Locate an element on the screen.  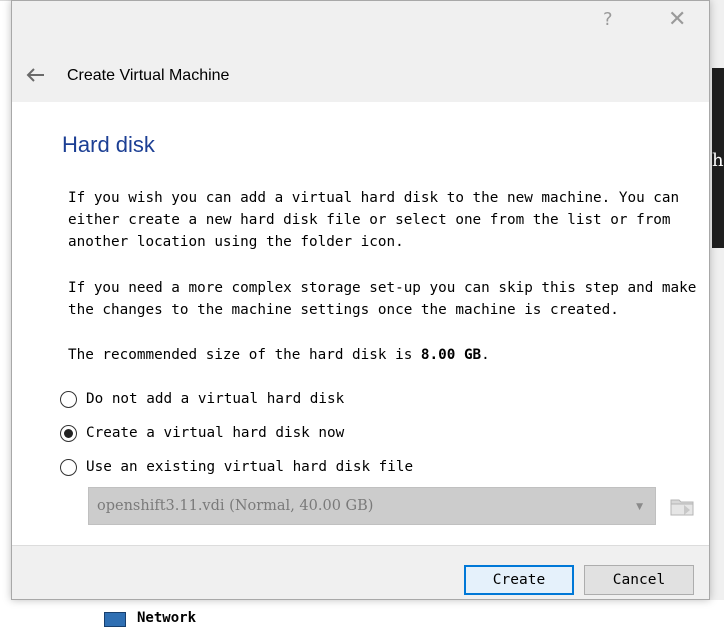
cancel-button: Cancel is located at coordinates (639, 580).